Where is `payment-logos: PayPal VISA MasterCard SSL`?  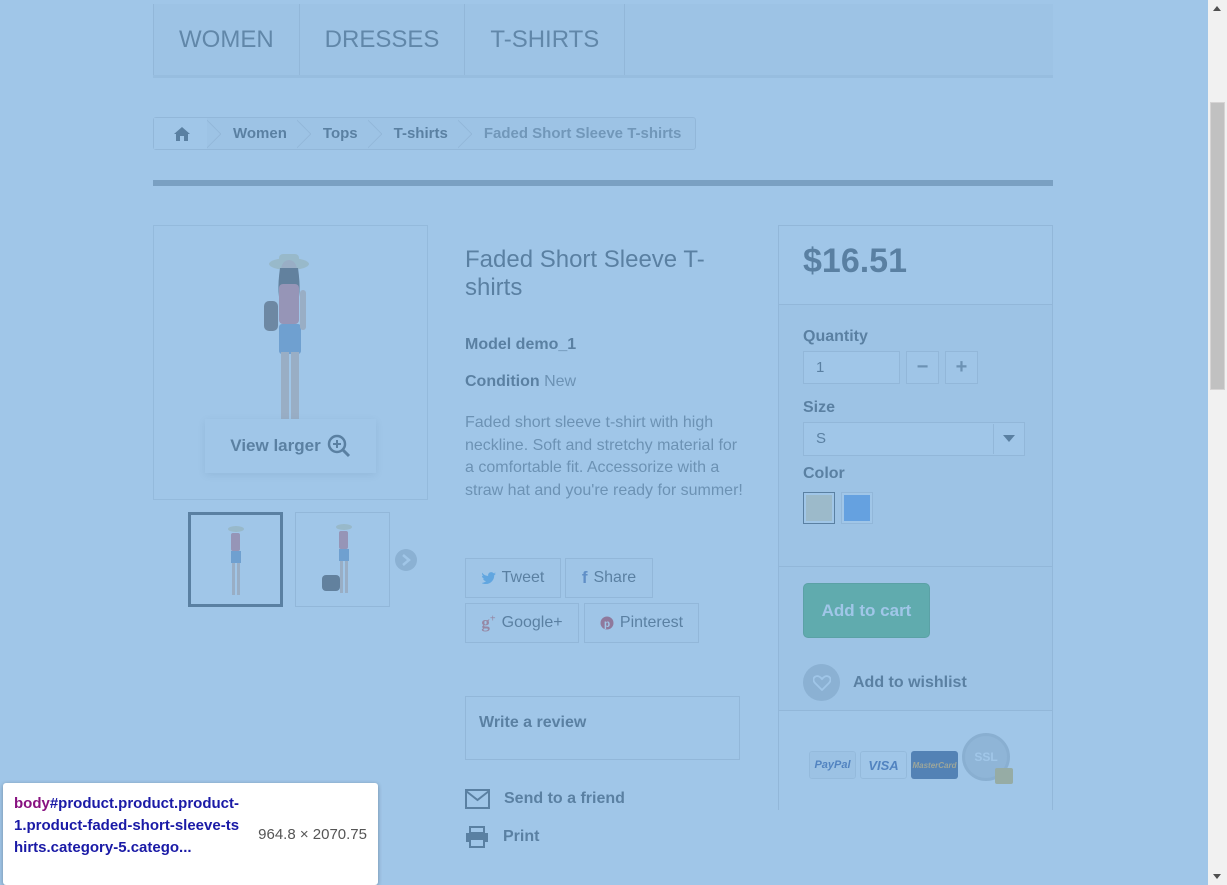
payment-logos: PayPal VISA MasterCard SSL is located at coordinates (911, 758).